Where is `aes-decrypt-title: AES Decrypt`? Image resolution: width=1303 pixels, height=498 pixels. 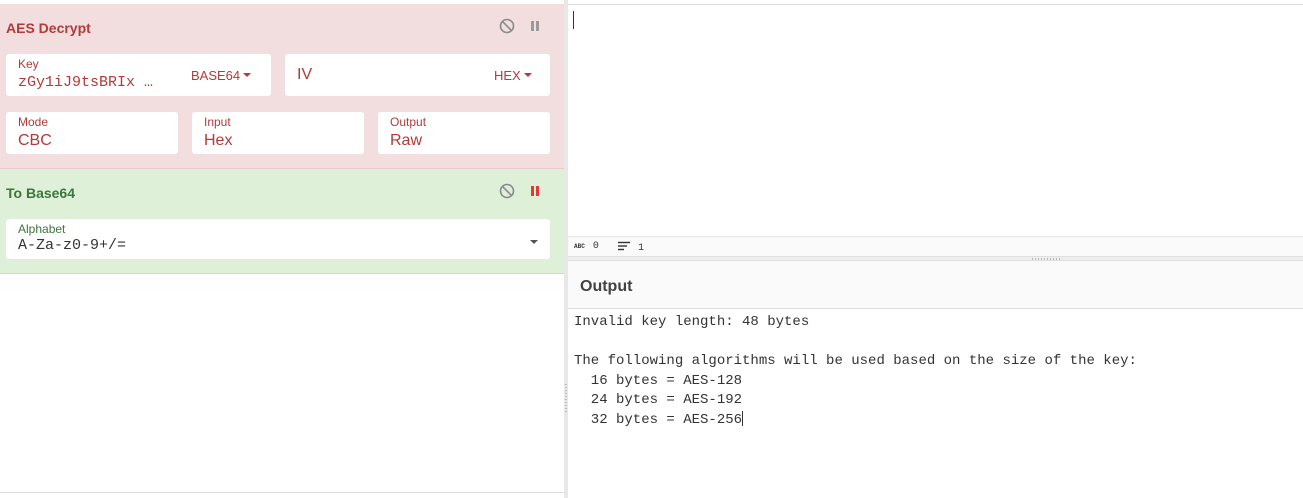 aes-decrypt-title: AES Decrypt is located at coordinates (48, 28).